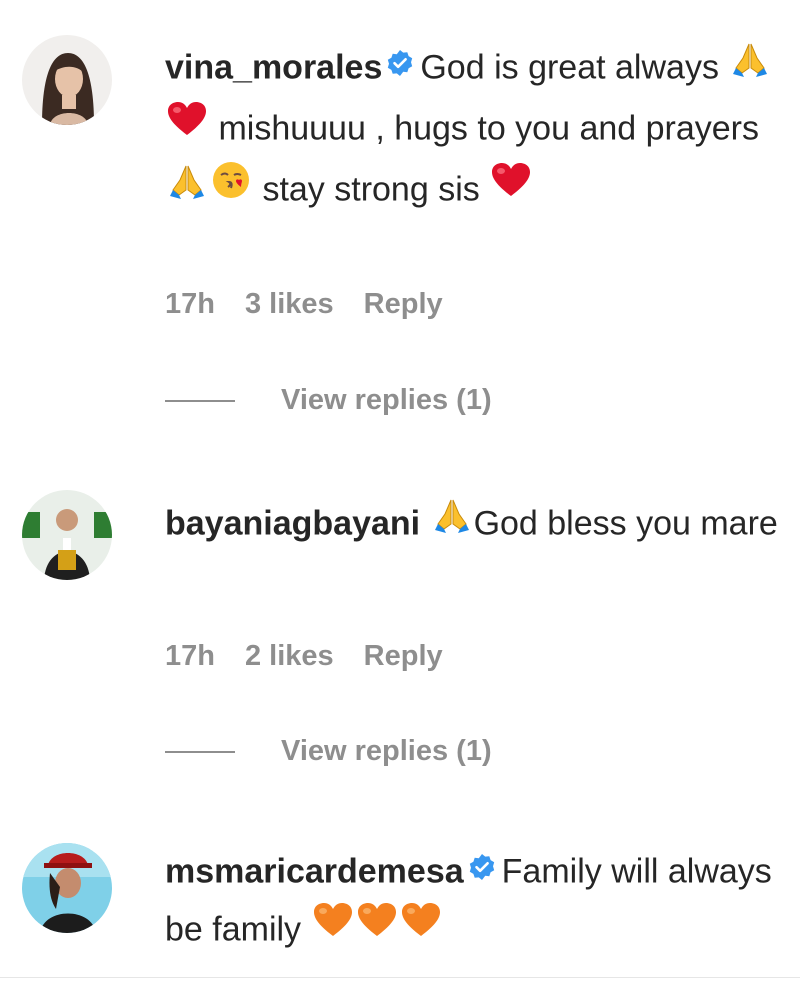  I want to click on comment-text-part: God is great always, so click(574, 67).